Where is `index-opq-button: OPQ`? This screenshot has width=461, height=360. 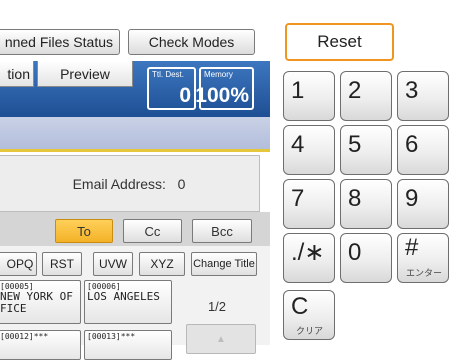 index-opq-button: OPQ is located at coordinates (18, 264).